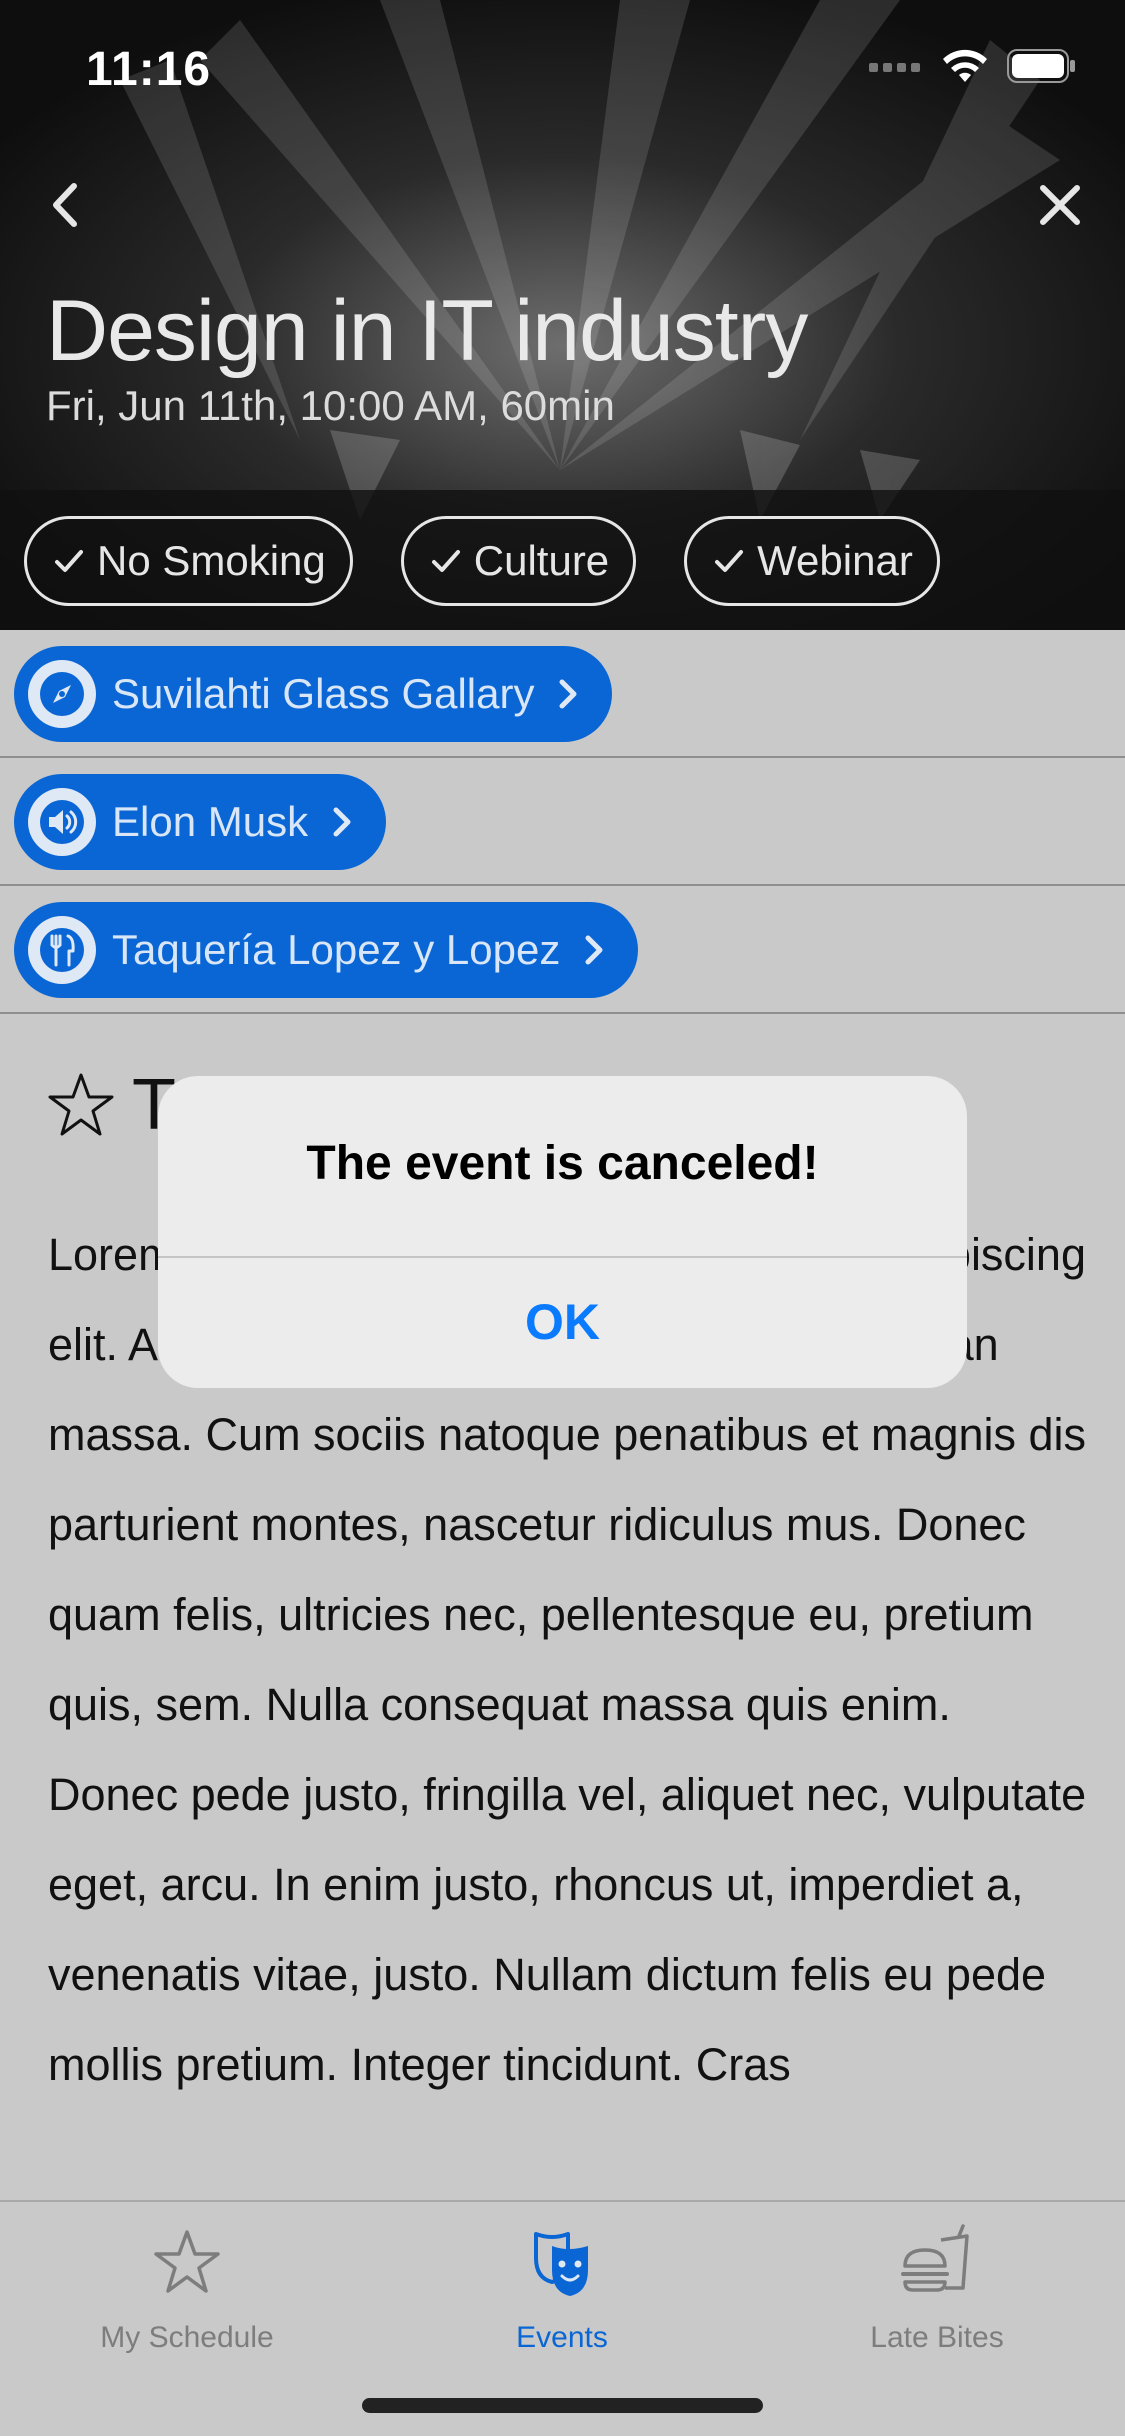 The image size is (1125, 2436). Describe the element at coordinates (62, 822) in the screenshot. I see `speaker-icon` at that location.